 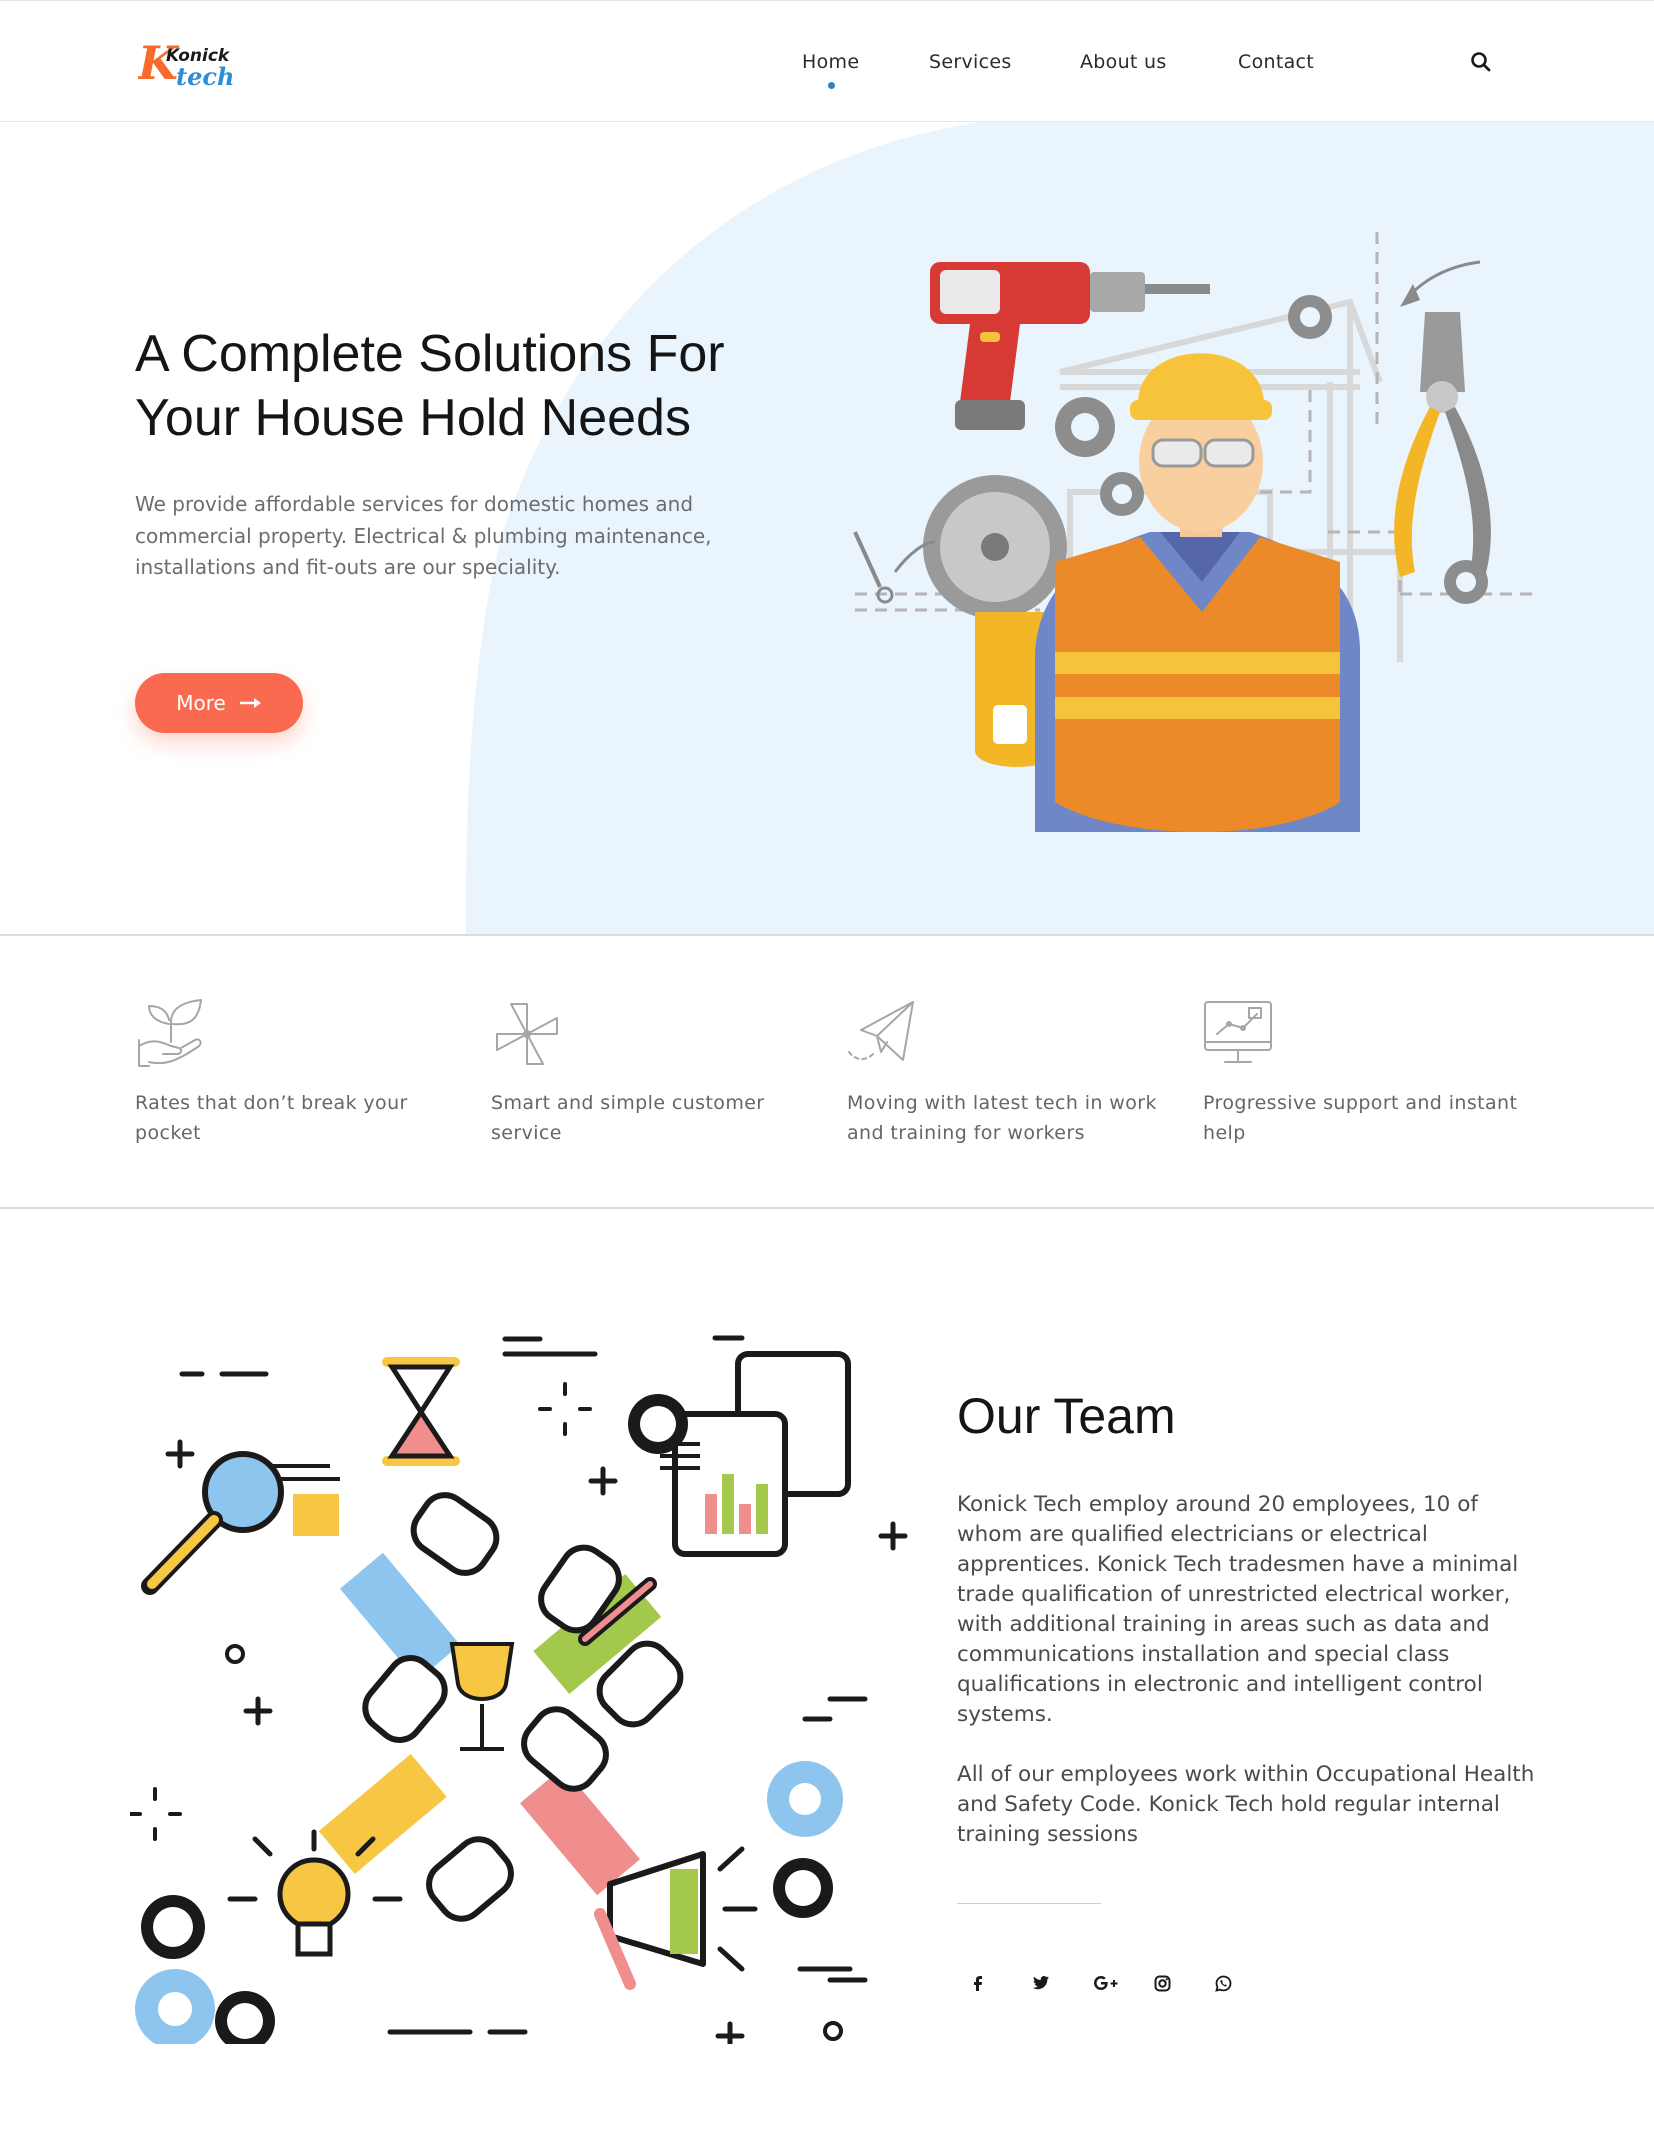 What do you see at coordinates (527, 1034) in the screenshot?
I see `pinwheel-icon` at bounding box center [527, 1034].